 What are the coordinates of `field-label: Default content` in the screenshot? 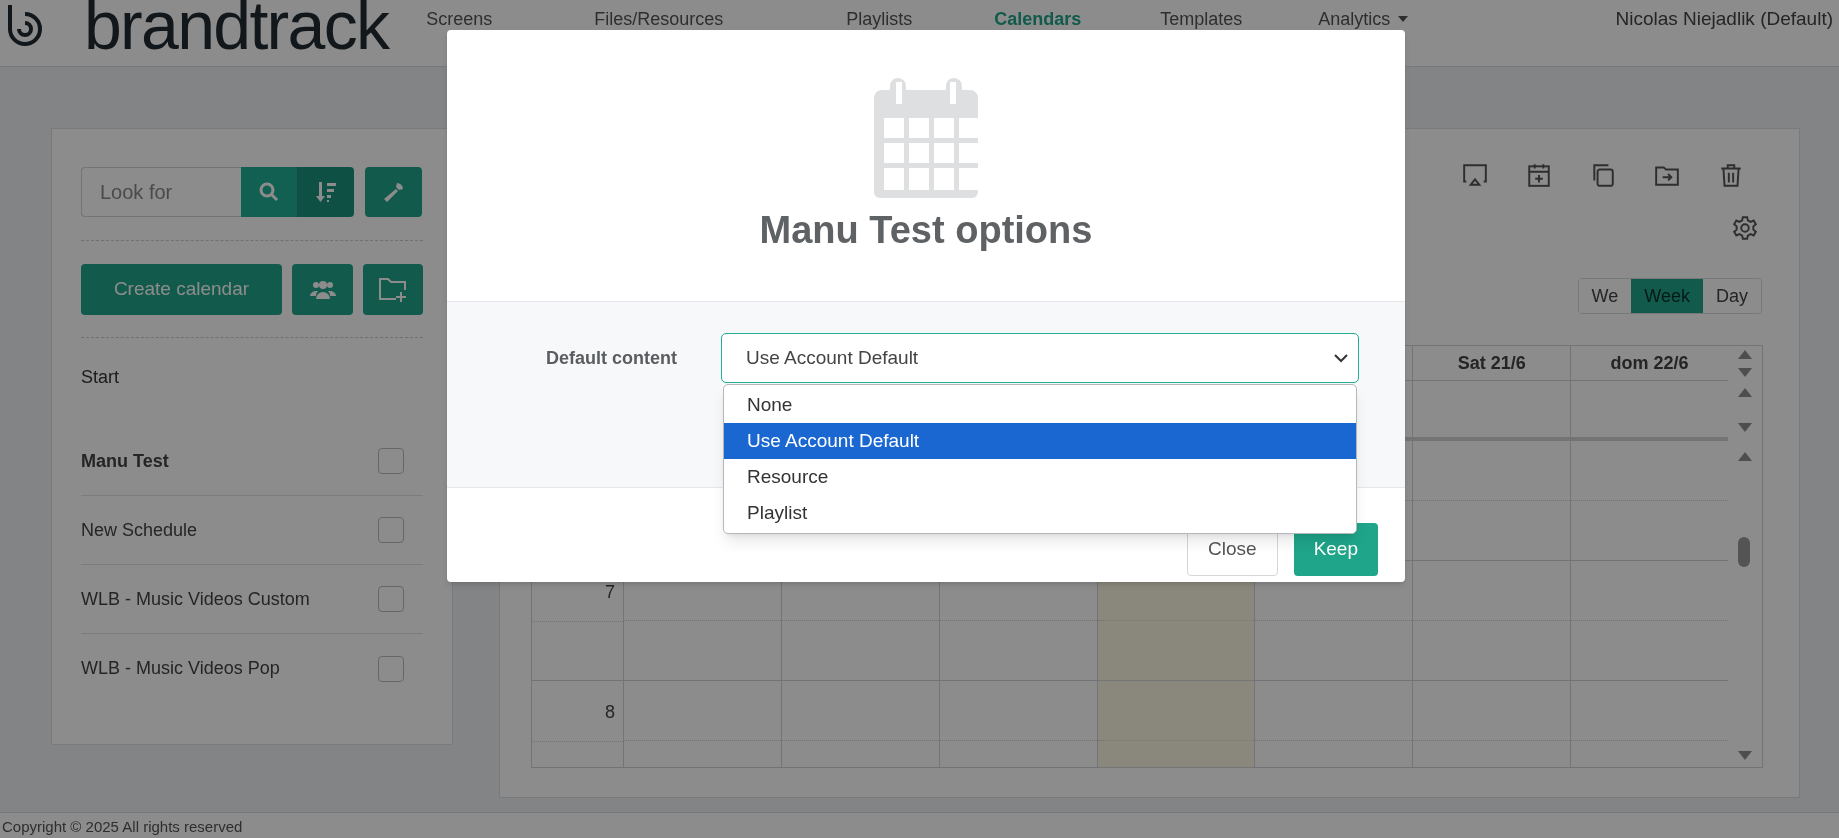 It's located at (611, 358).